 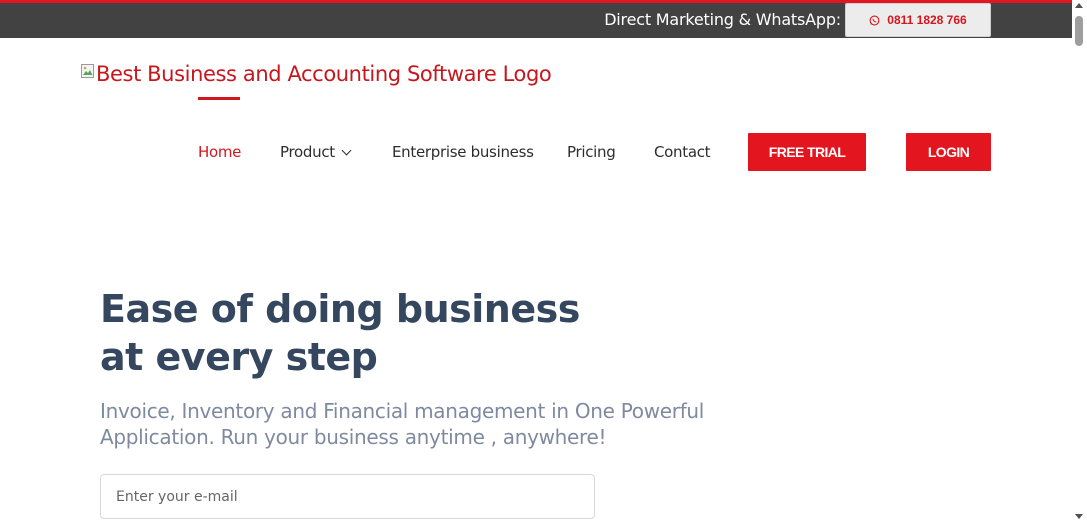 What do you see at coordinates (807, 152) in the screenshot?
I see `free-trial-button: FREE TRIAL` at bounding box center [807, 152].